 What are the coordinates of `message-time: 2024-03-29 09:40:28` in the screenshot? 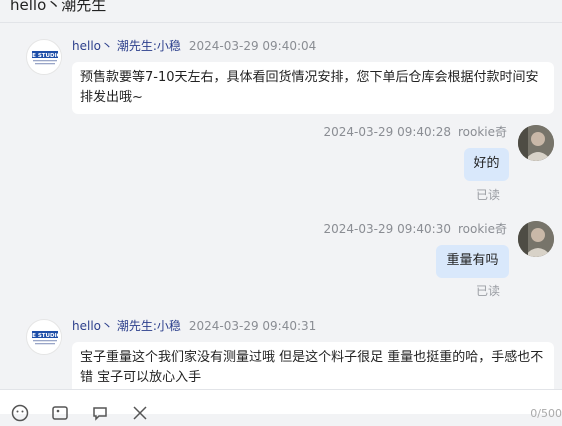 It's located at (387, 132).